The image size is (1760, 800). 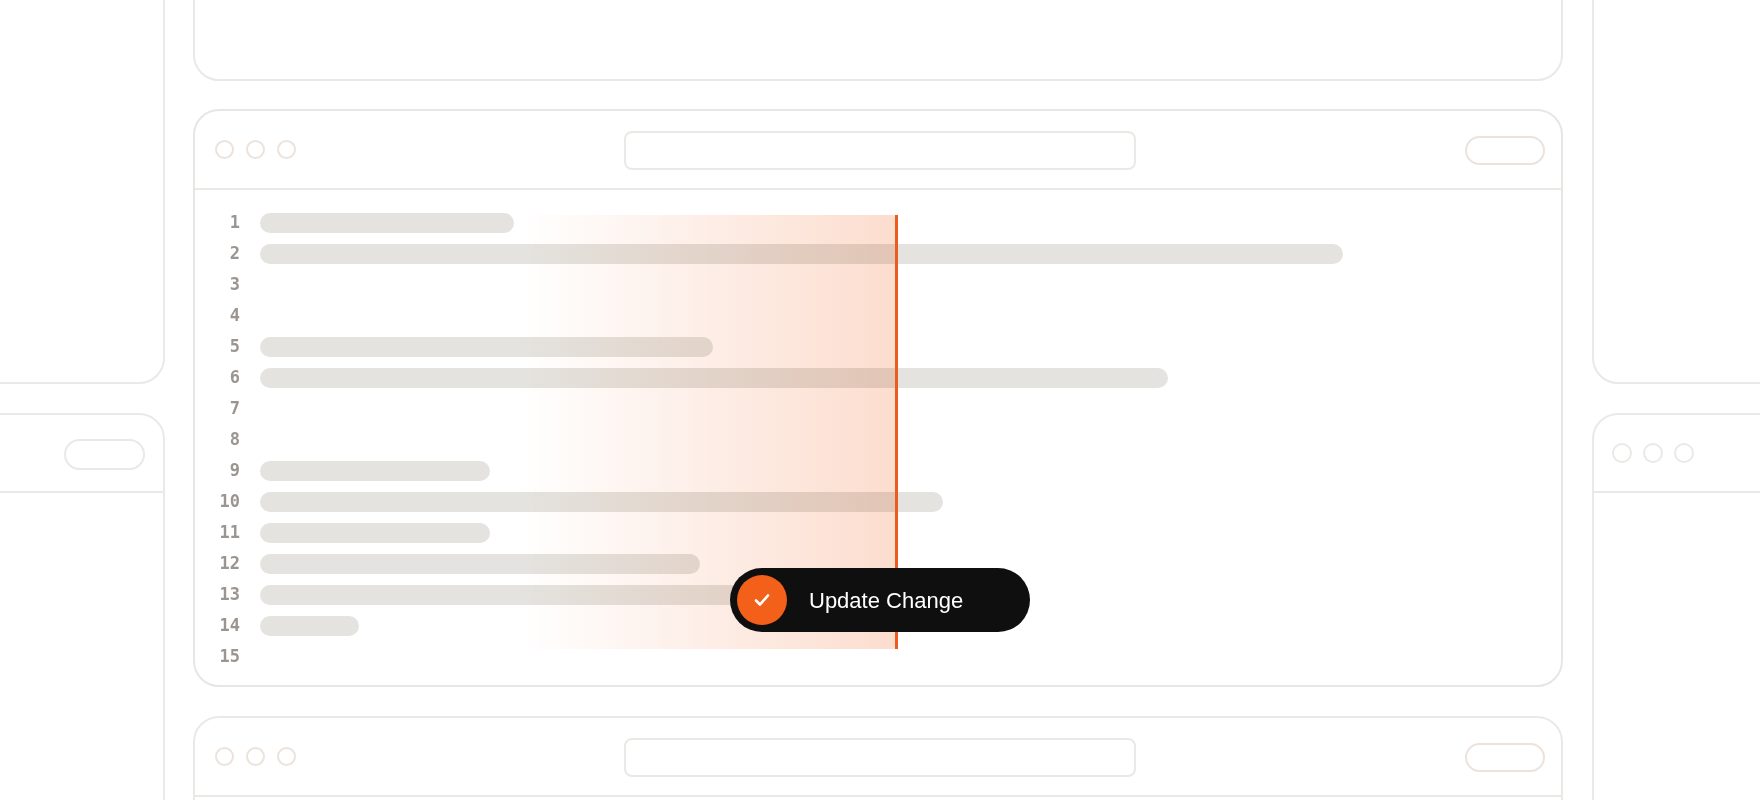 I want to click on line-number: 14, so click(x=229, y=625).